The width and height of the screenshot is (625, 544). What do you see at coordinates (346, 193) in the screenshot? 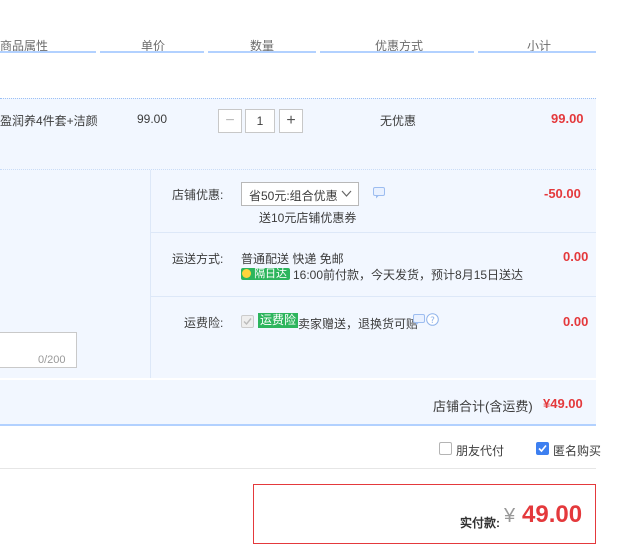
I see `chevron-down-icon` at bounding box center [346, 193].